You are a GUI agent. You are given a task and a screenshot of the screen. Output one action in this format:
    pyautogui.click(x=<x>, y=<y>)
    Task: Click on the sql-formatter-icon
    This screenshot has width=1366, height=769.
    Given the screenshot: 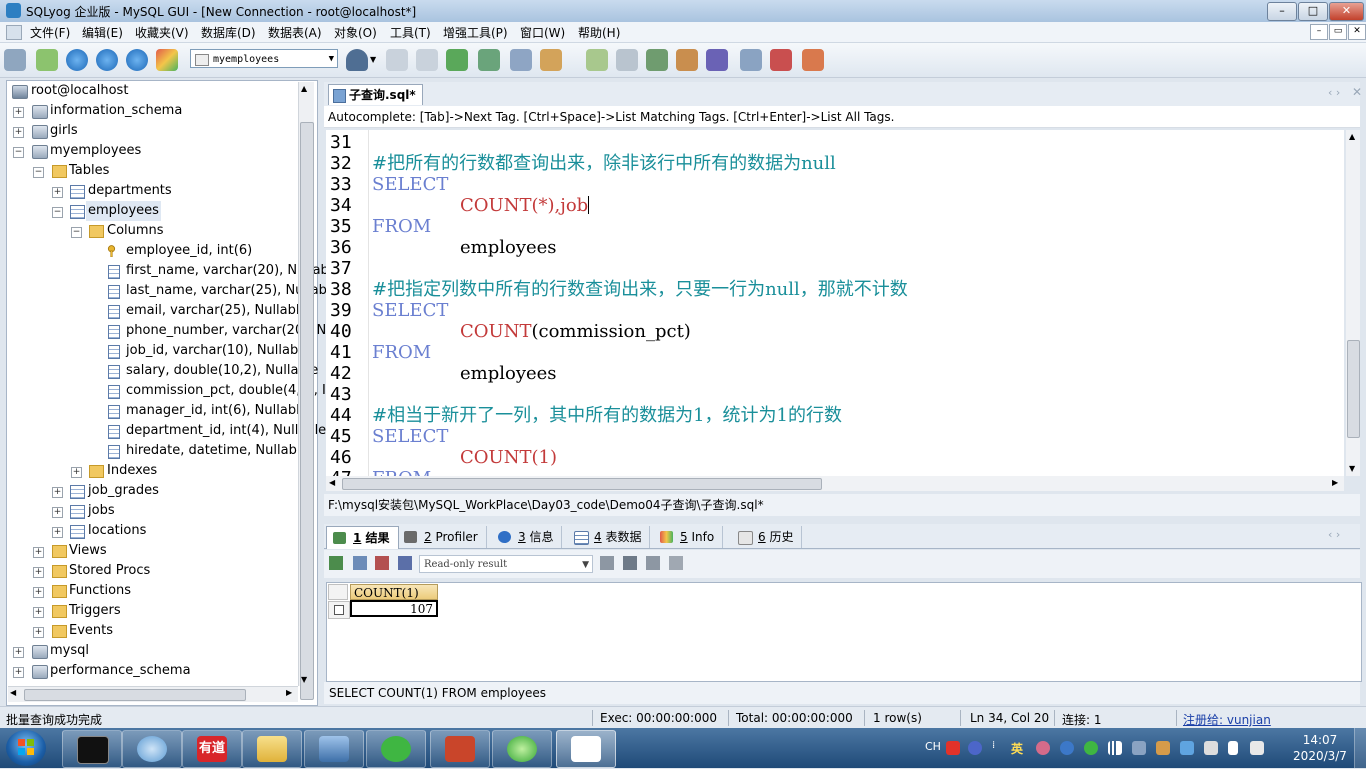 What is the action you would take?
    pyautogui.click(x=813, y=60)
    